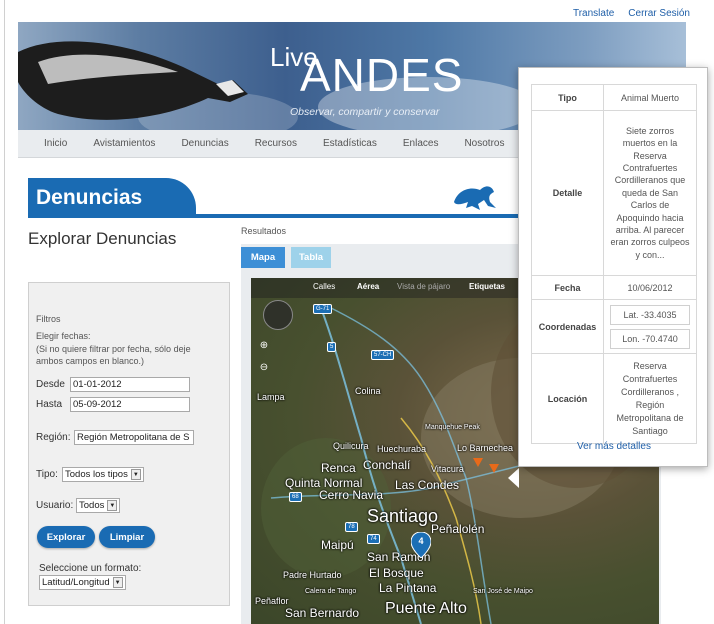  What do you see at coordinates (48, 319) in the screenshot?
I see `filters-title: Filtros` at bounding box center [48, 319].